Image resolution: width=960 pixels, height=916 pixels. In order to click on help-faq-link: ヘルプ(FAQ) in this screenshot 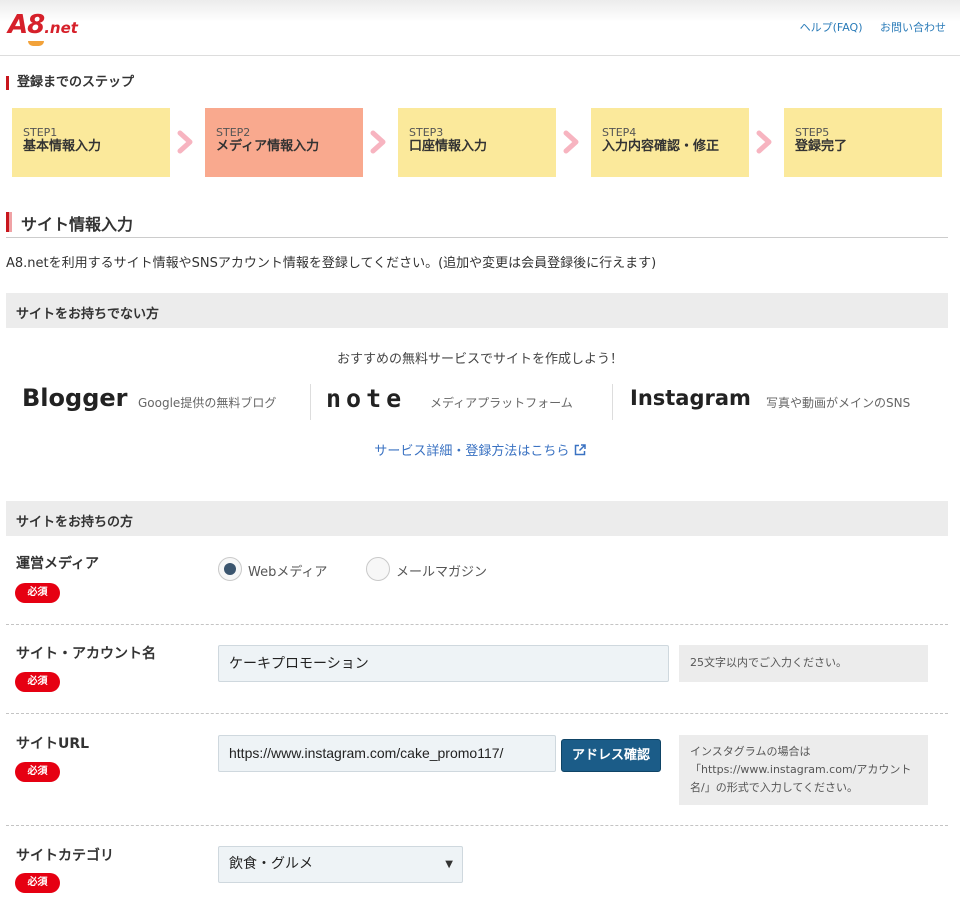, I will do `click(831, 27)`.